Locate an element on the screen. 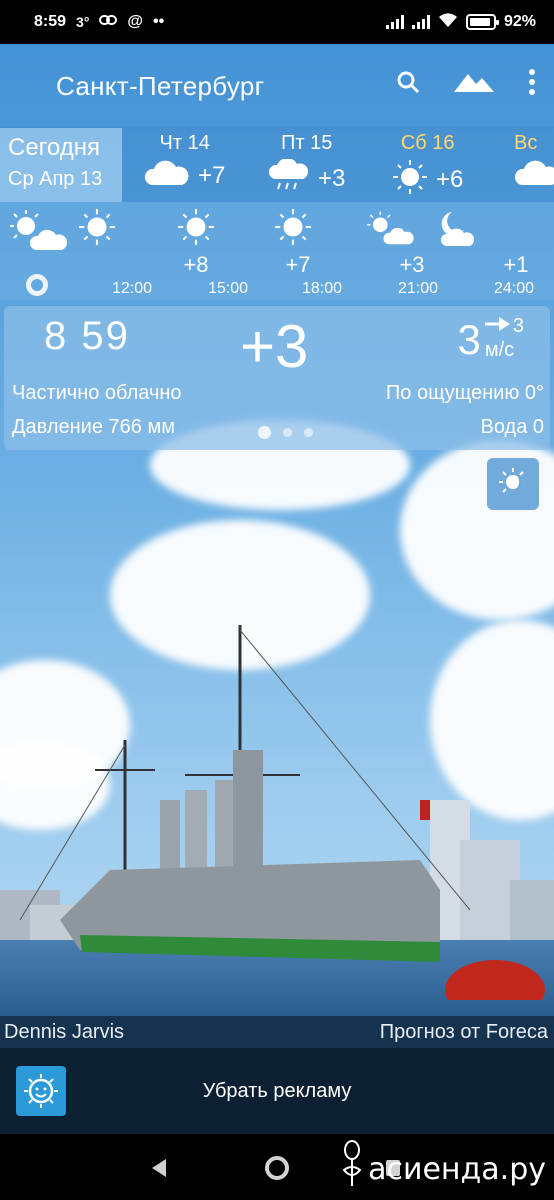  hour-time: 12:00 is located at coordinates (132, 288).